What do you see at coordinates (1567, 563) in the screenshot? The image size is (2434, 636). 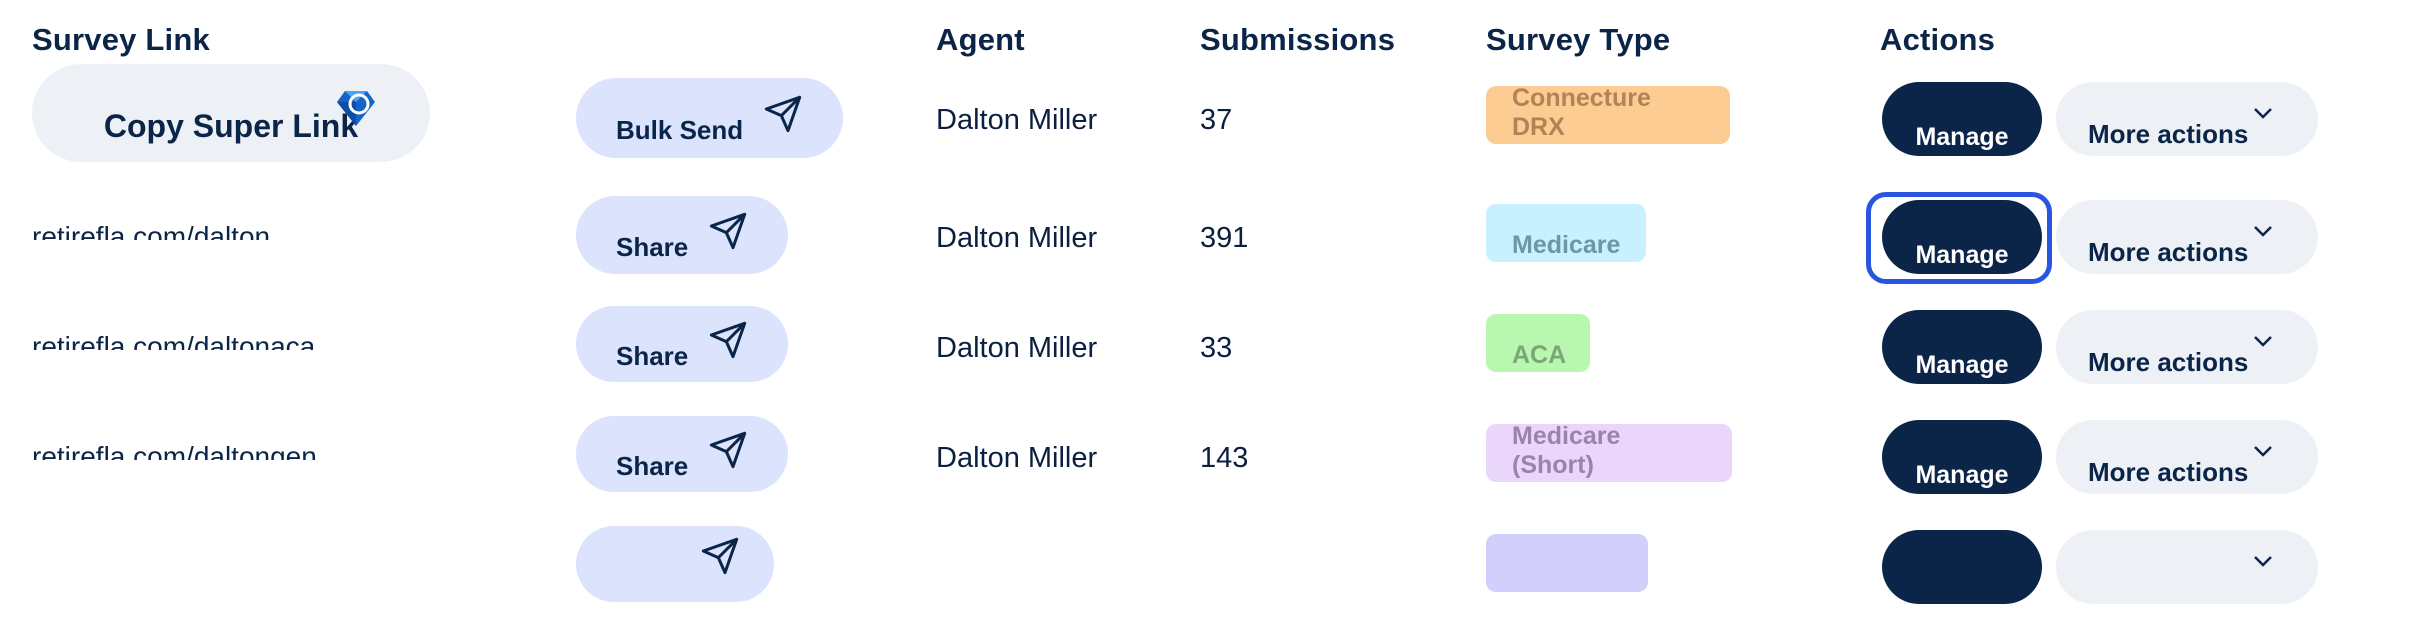 I see `survey-type-badge` at bounding box center [1567, 563].